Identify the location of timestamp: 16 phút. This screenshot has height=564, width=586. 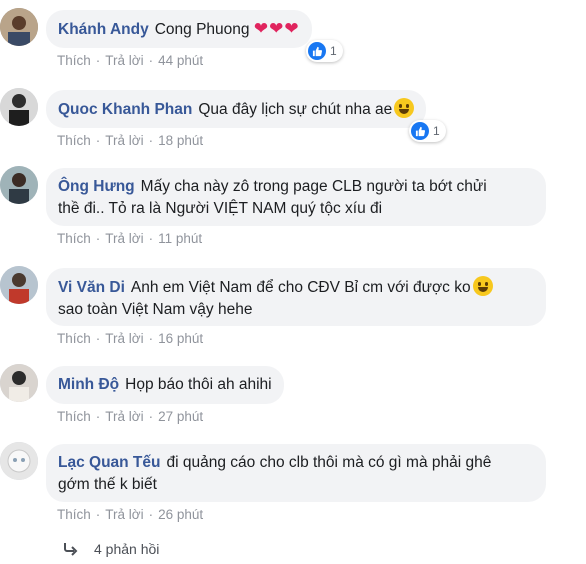
(180, 338).